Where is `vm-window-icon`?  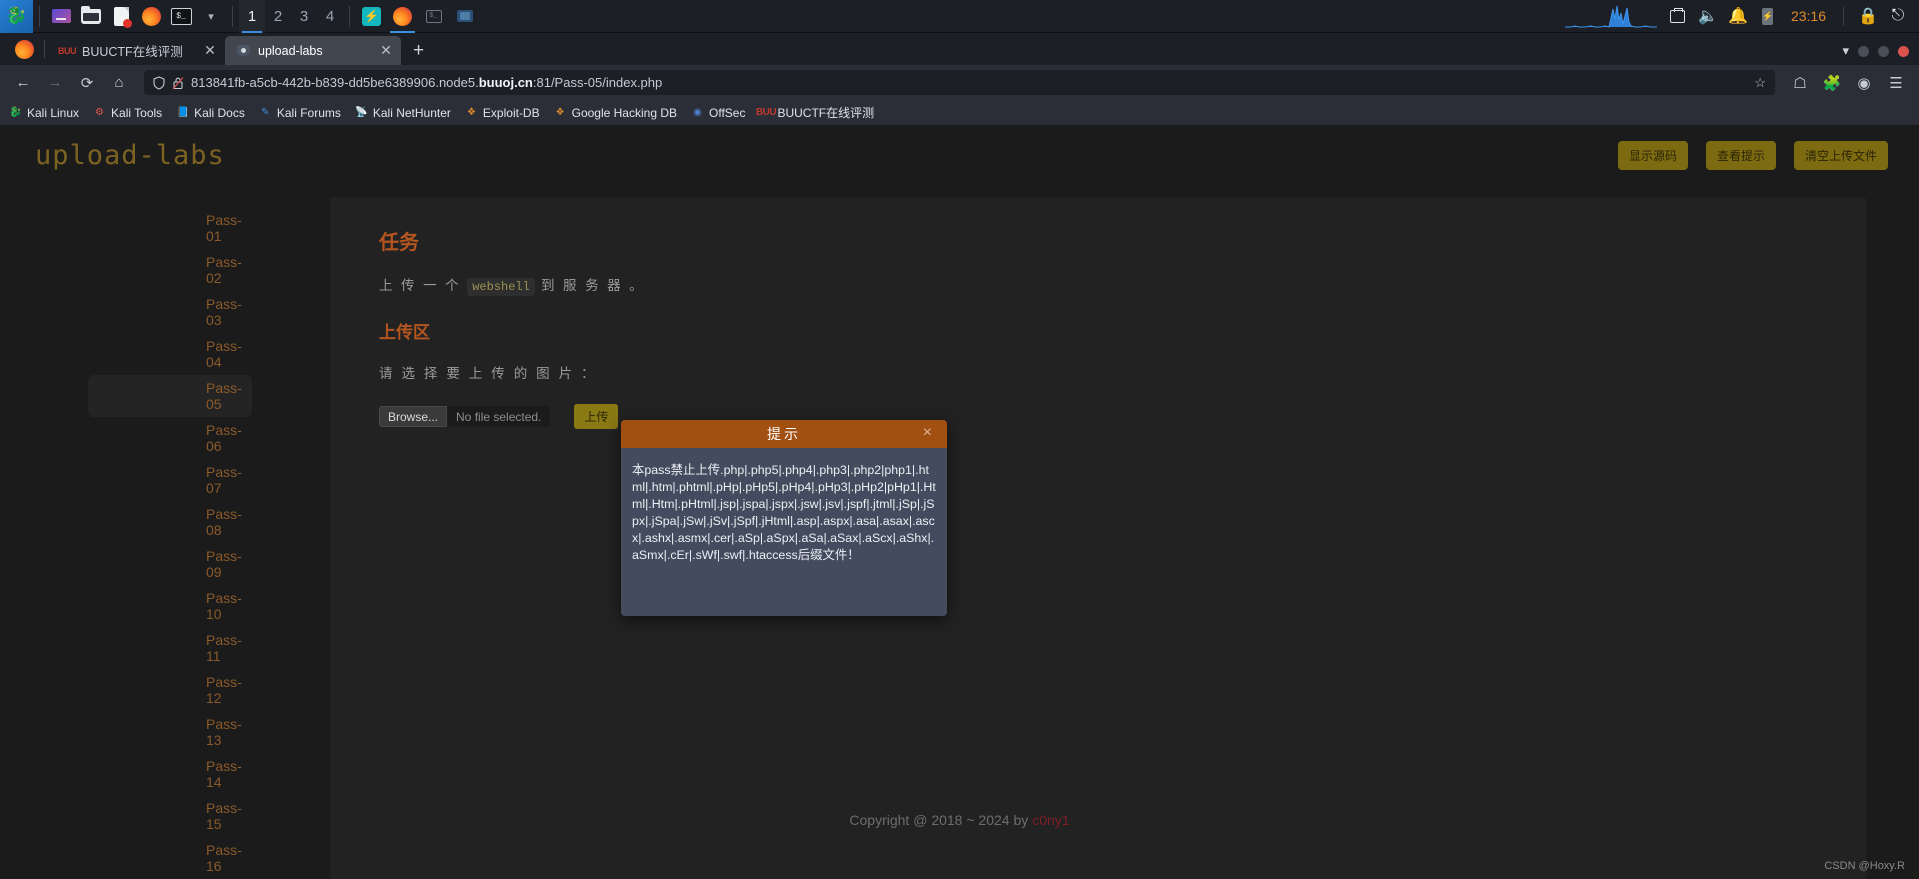
vm-window-icon is located at coordinates (464, 16).